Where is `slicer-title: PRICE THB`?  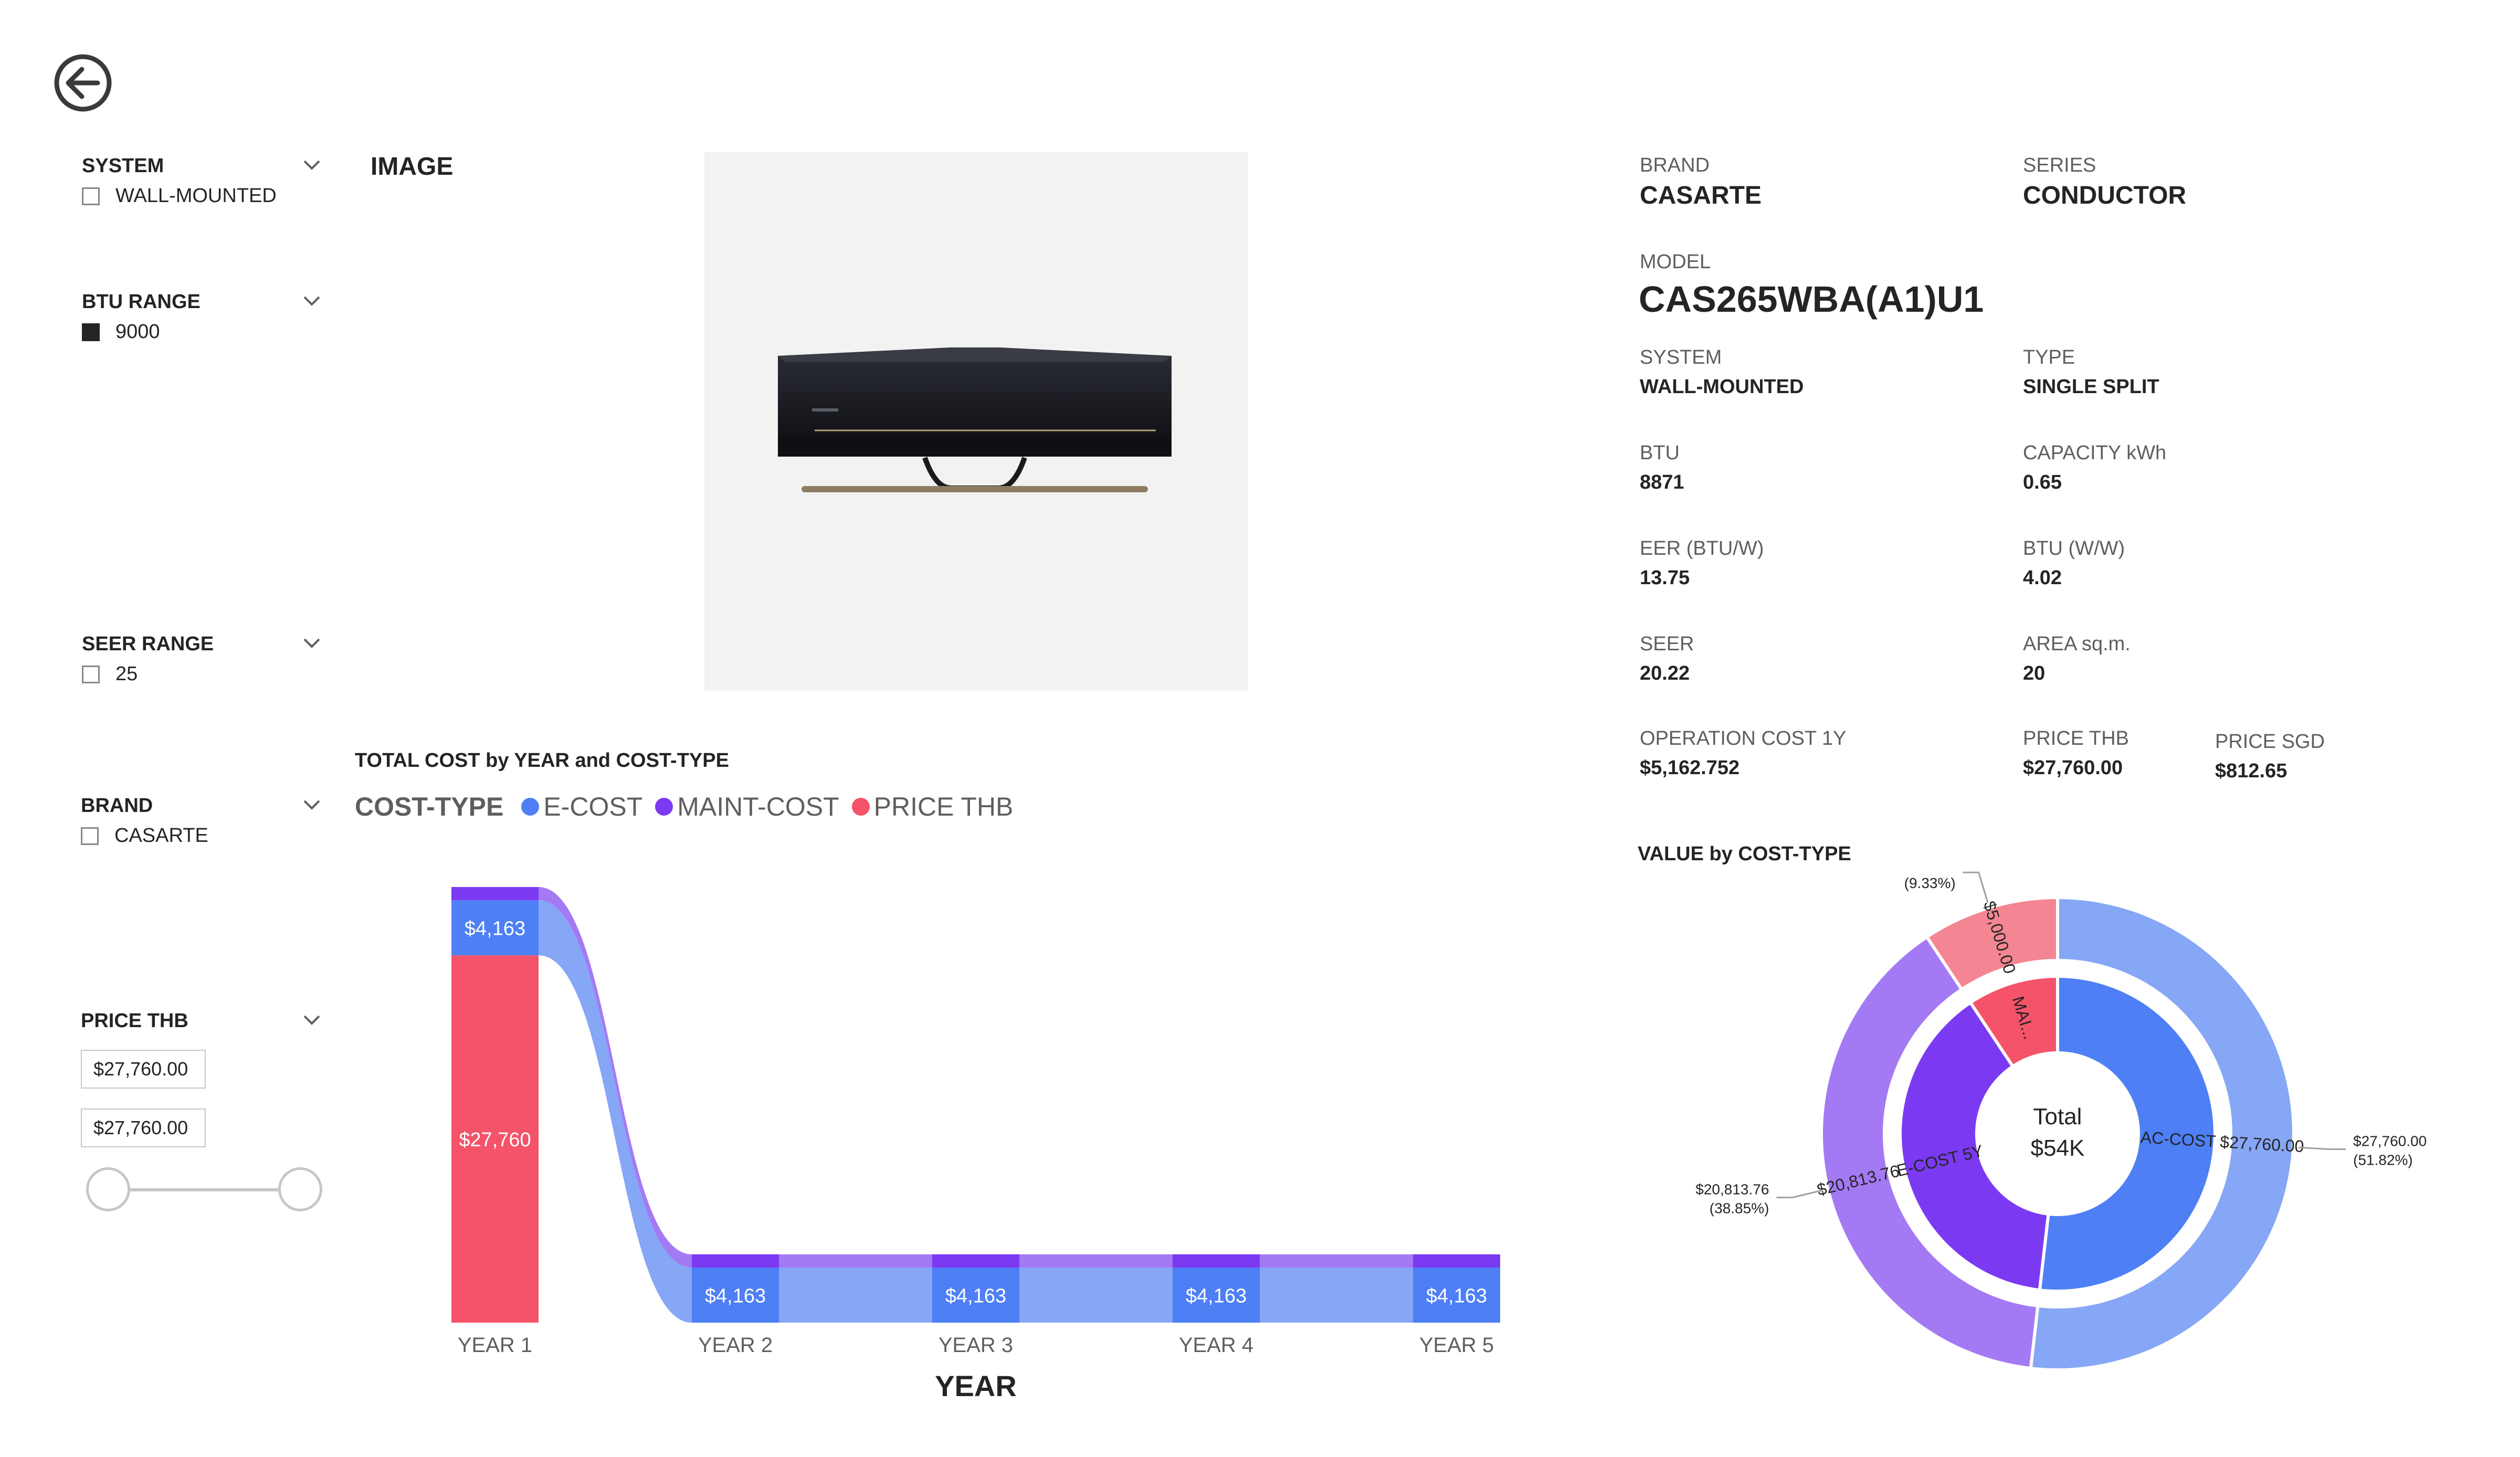 slicer-title: PRICE THB is located at coordinates (134, 1021).